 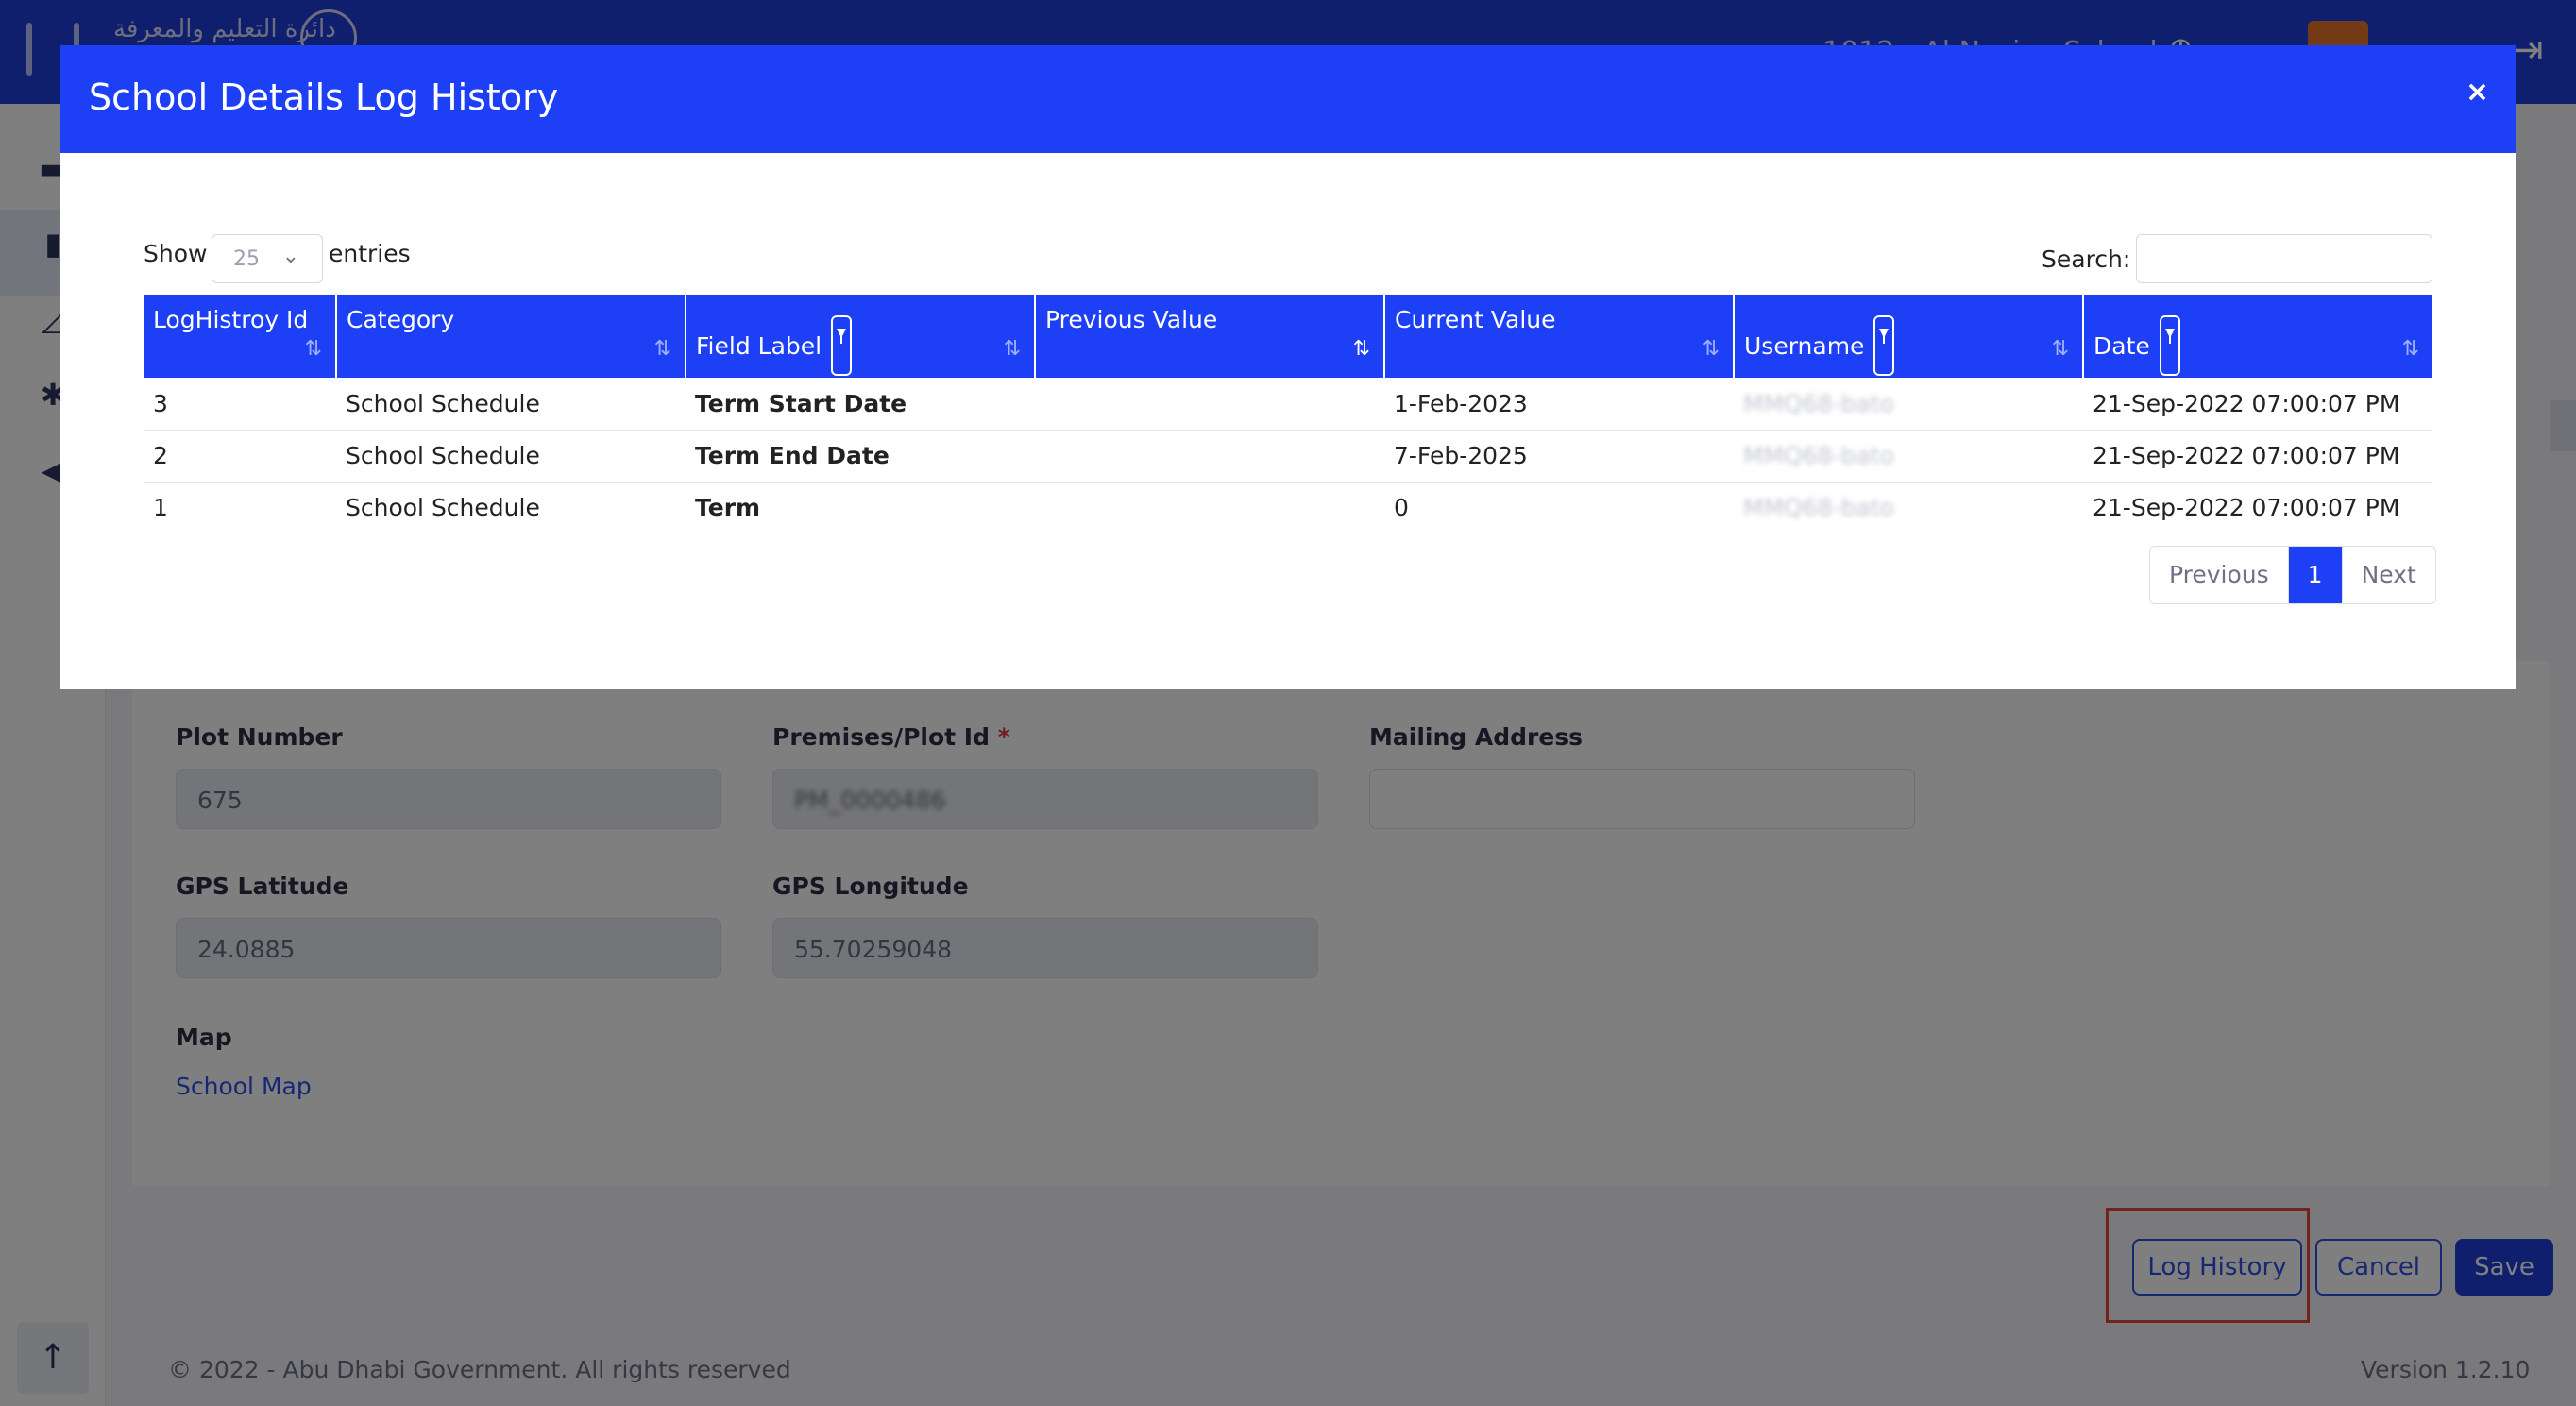 I want to click on cell-field-label: Term Start Date, so click(x=860, y=404).